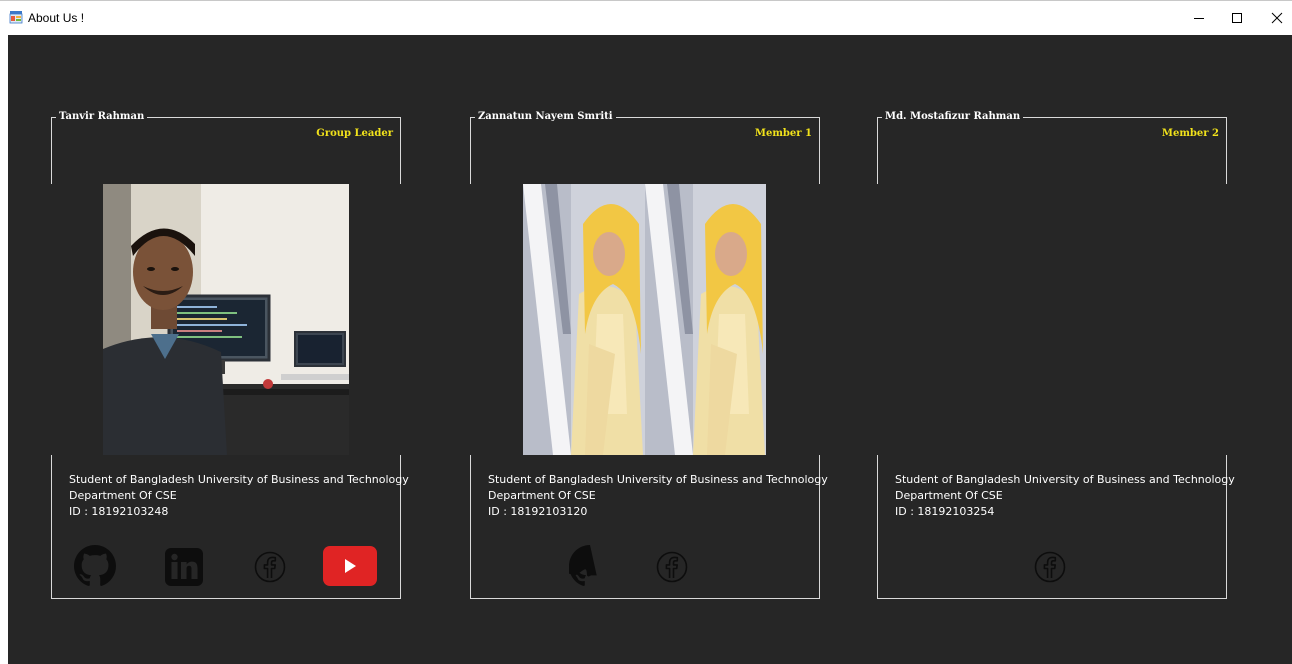 Image resolution: width=1292 pixels, height=664 pixels. I want to click on maximize-icon, so click(1237, 18).